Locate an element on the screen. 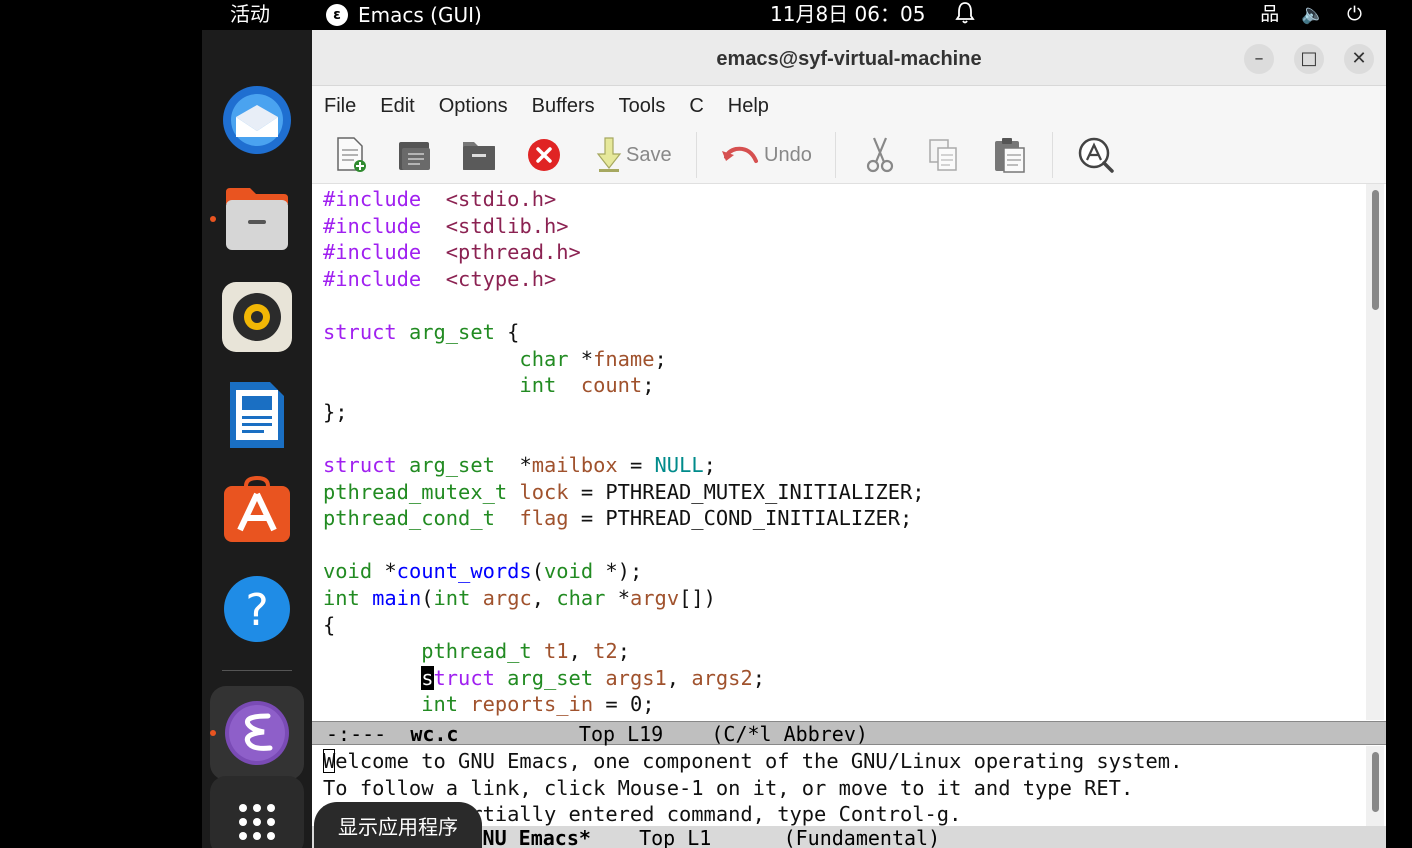 The image size is (1412, 848). menu-help: Help is located at coordinates (748, 105).